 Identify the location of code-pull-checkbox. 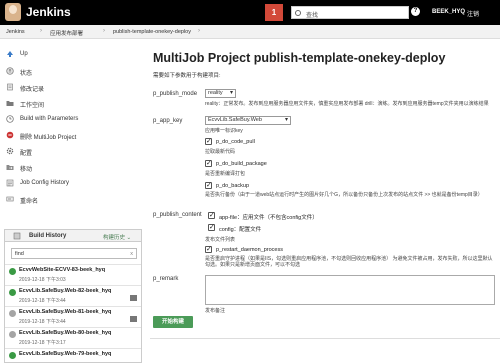
(208, 141).